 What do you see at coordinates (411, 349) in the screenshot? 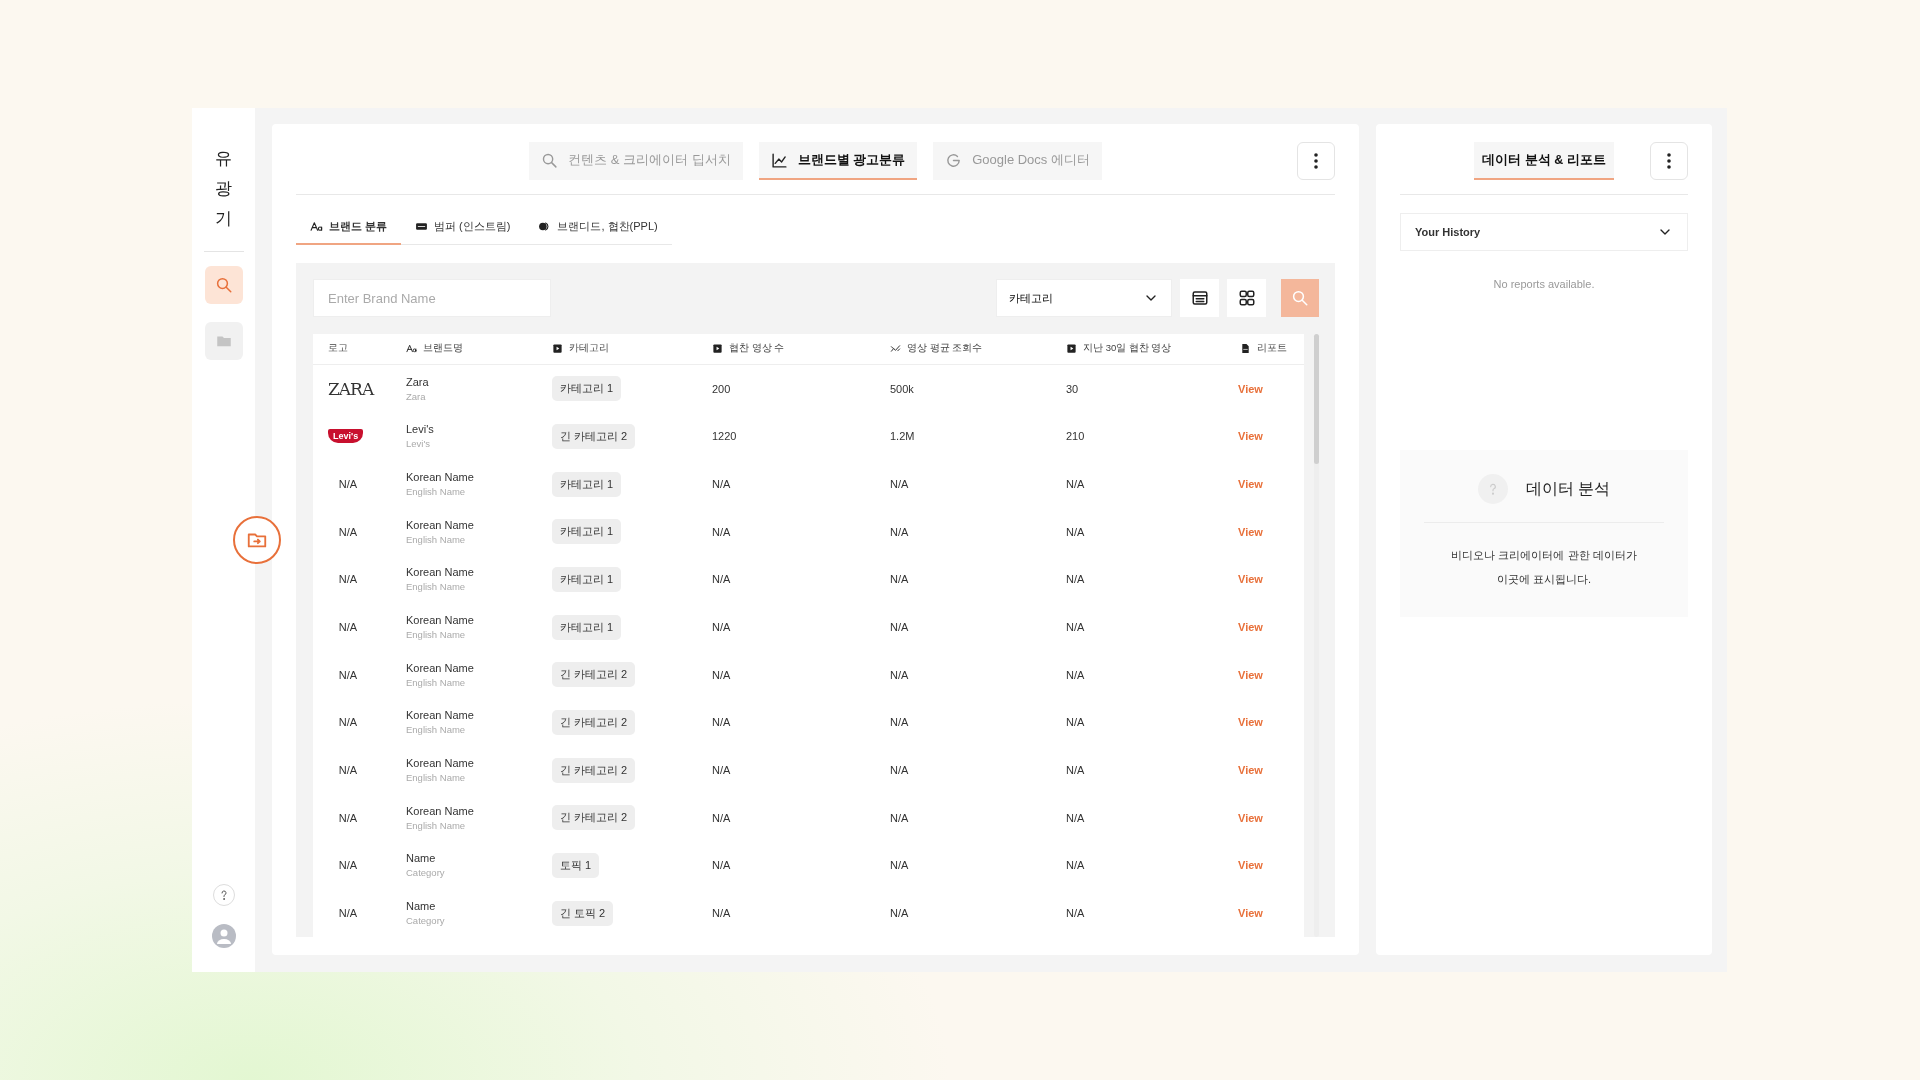
I see `text-size-icon` at bounding box center [411, 349].